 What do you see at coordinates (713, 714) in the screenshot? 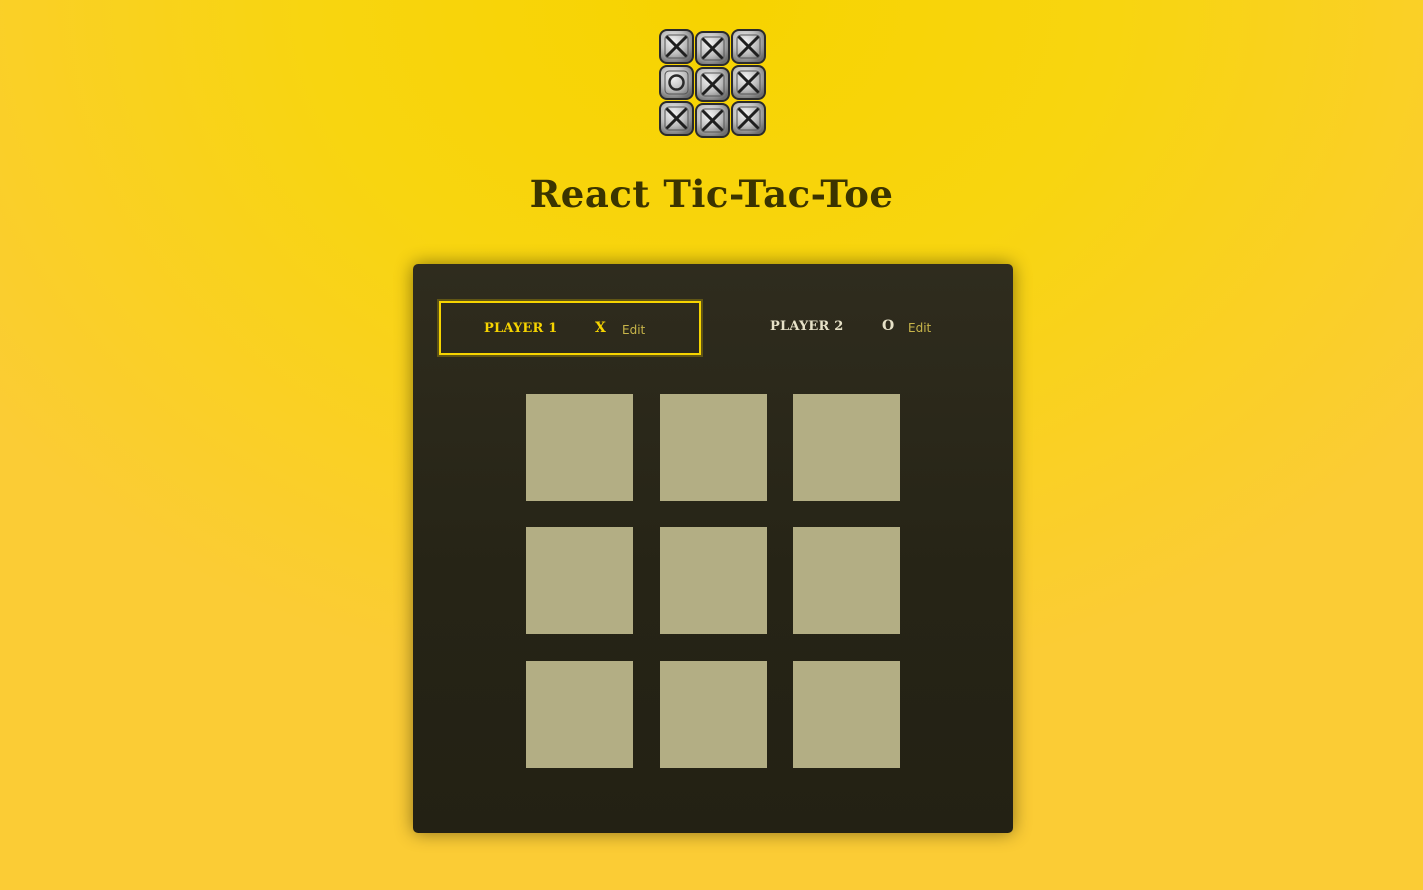
I see `board-cell-r3c2` at bounding box center [713, 714].